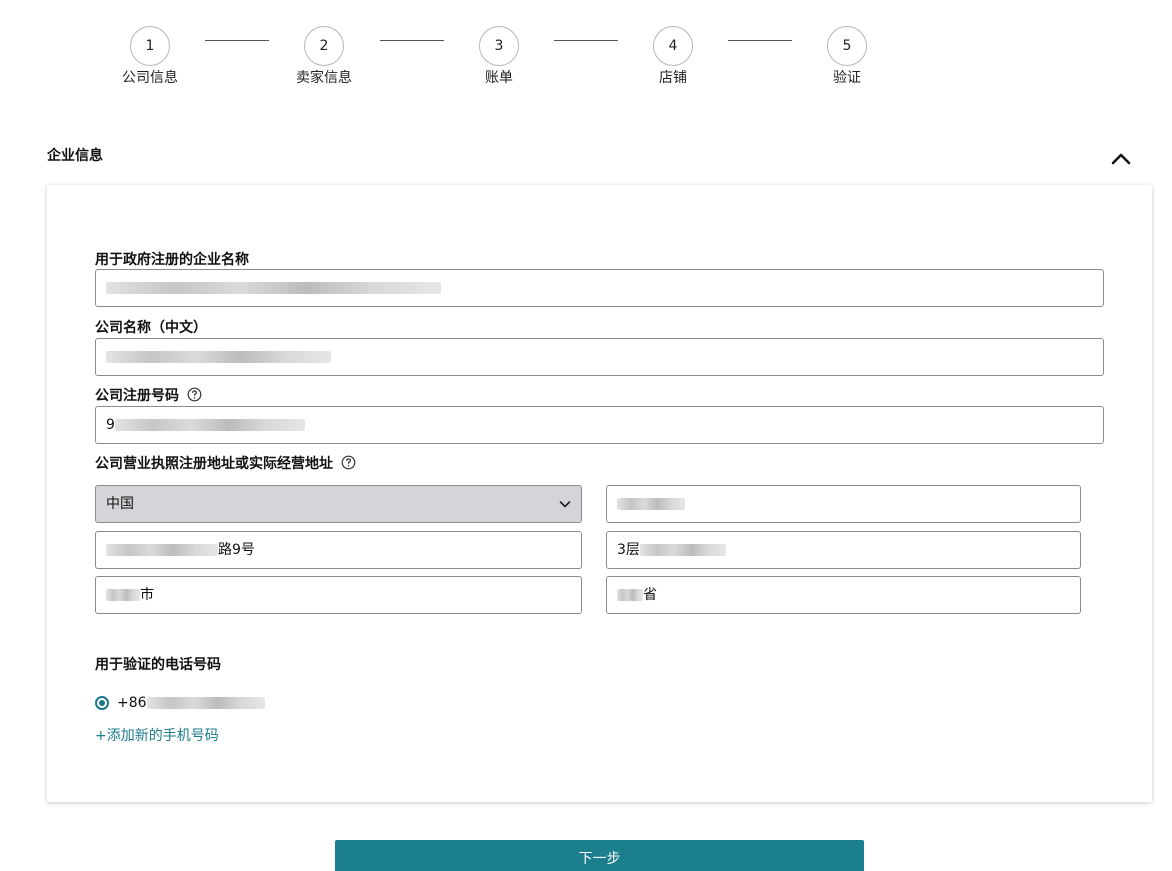 The height and width of the screenshot is (871, 1172). I want to click on step-verification: 5 验证, so click(847, 56).